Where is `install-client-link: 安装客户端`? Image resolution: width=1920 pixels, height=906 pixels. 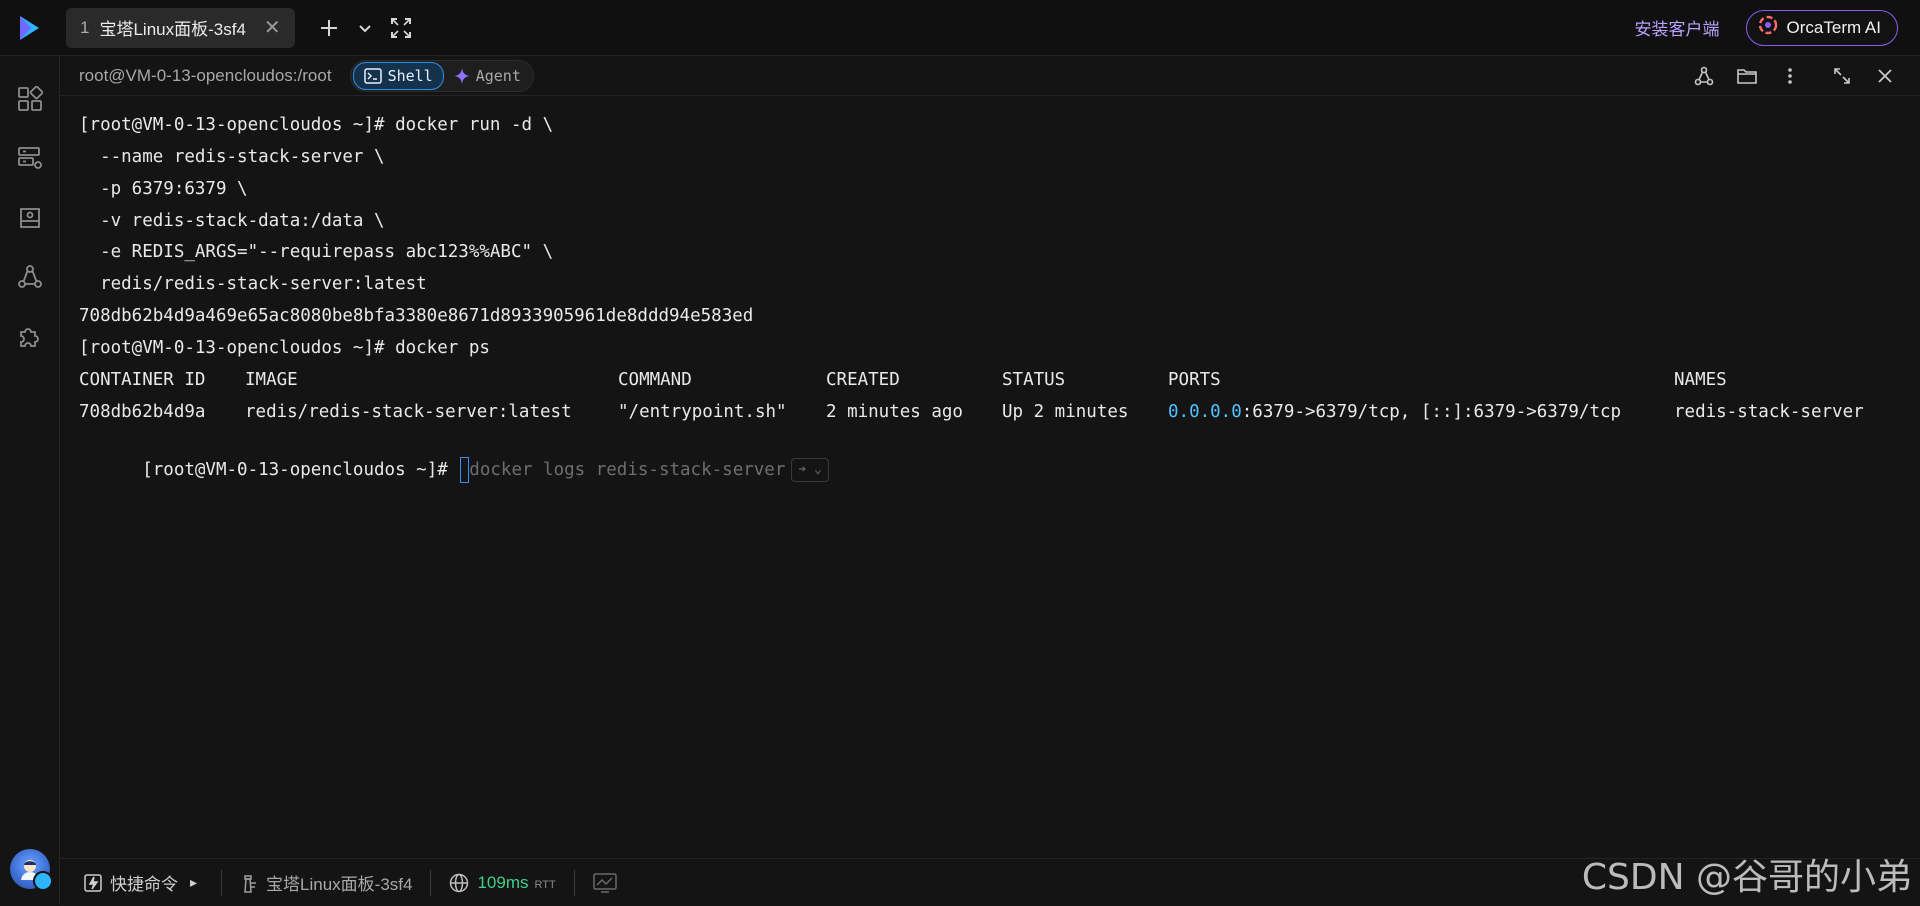 install-client-link: 安装客户端 is located at coordinates (1677, 27).